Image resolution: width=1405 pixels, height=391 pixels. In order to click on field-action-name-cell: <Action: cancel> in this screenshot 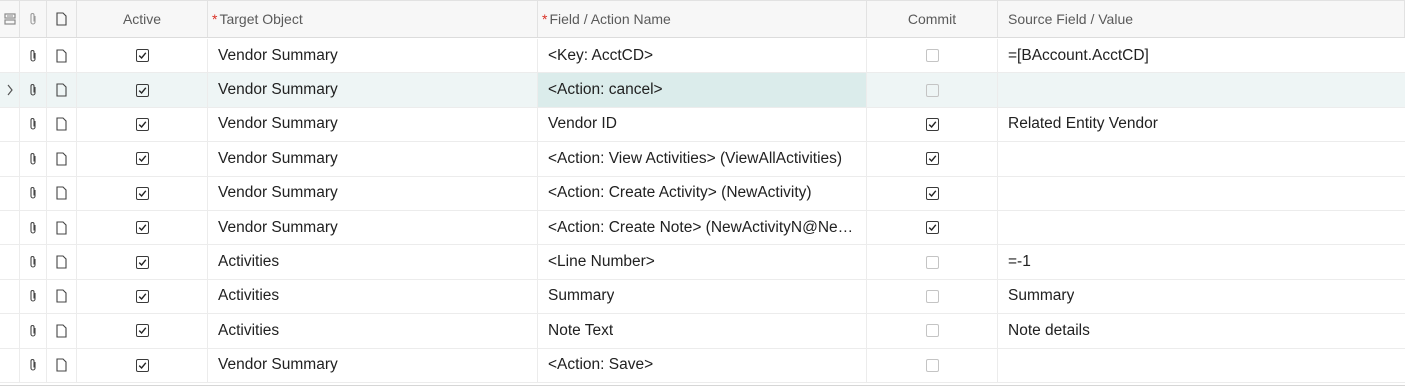, I will do `click(702, 90)`.